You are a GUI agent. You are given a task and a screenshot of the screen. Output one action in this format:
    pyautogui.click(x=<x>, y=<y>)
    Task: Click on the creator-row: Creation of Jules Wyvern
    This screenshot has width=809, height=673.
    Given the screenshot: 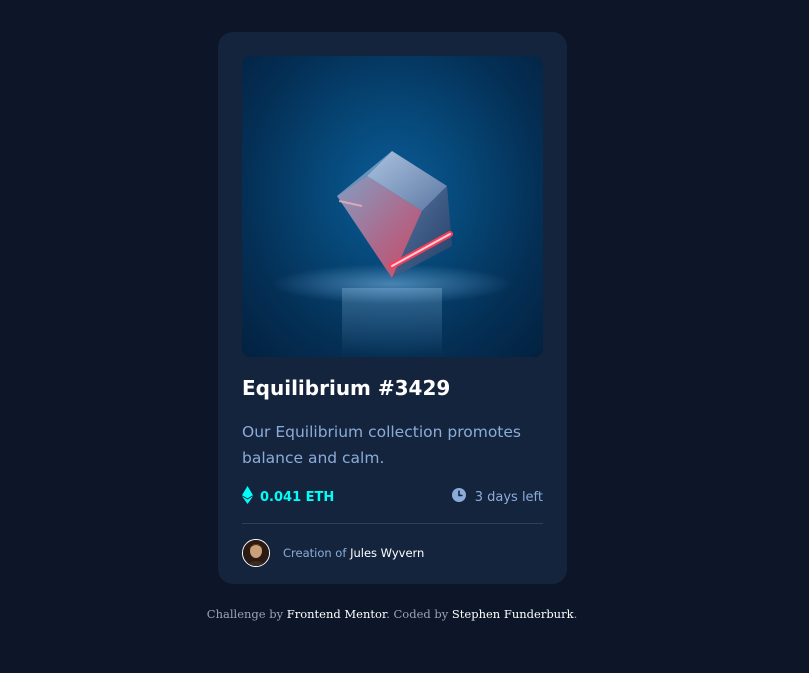 What is the action you would take?
    pyautogui.click(x=392, y=553)
    